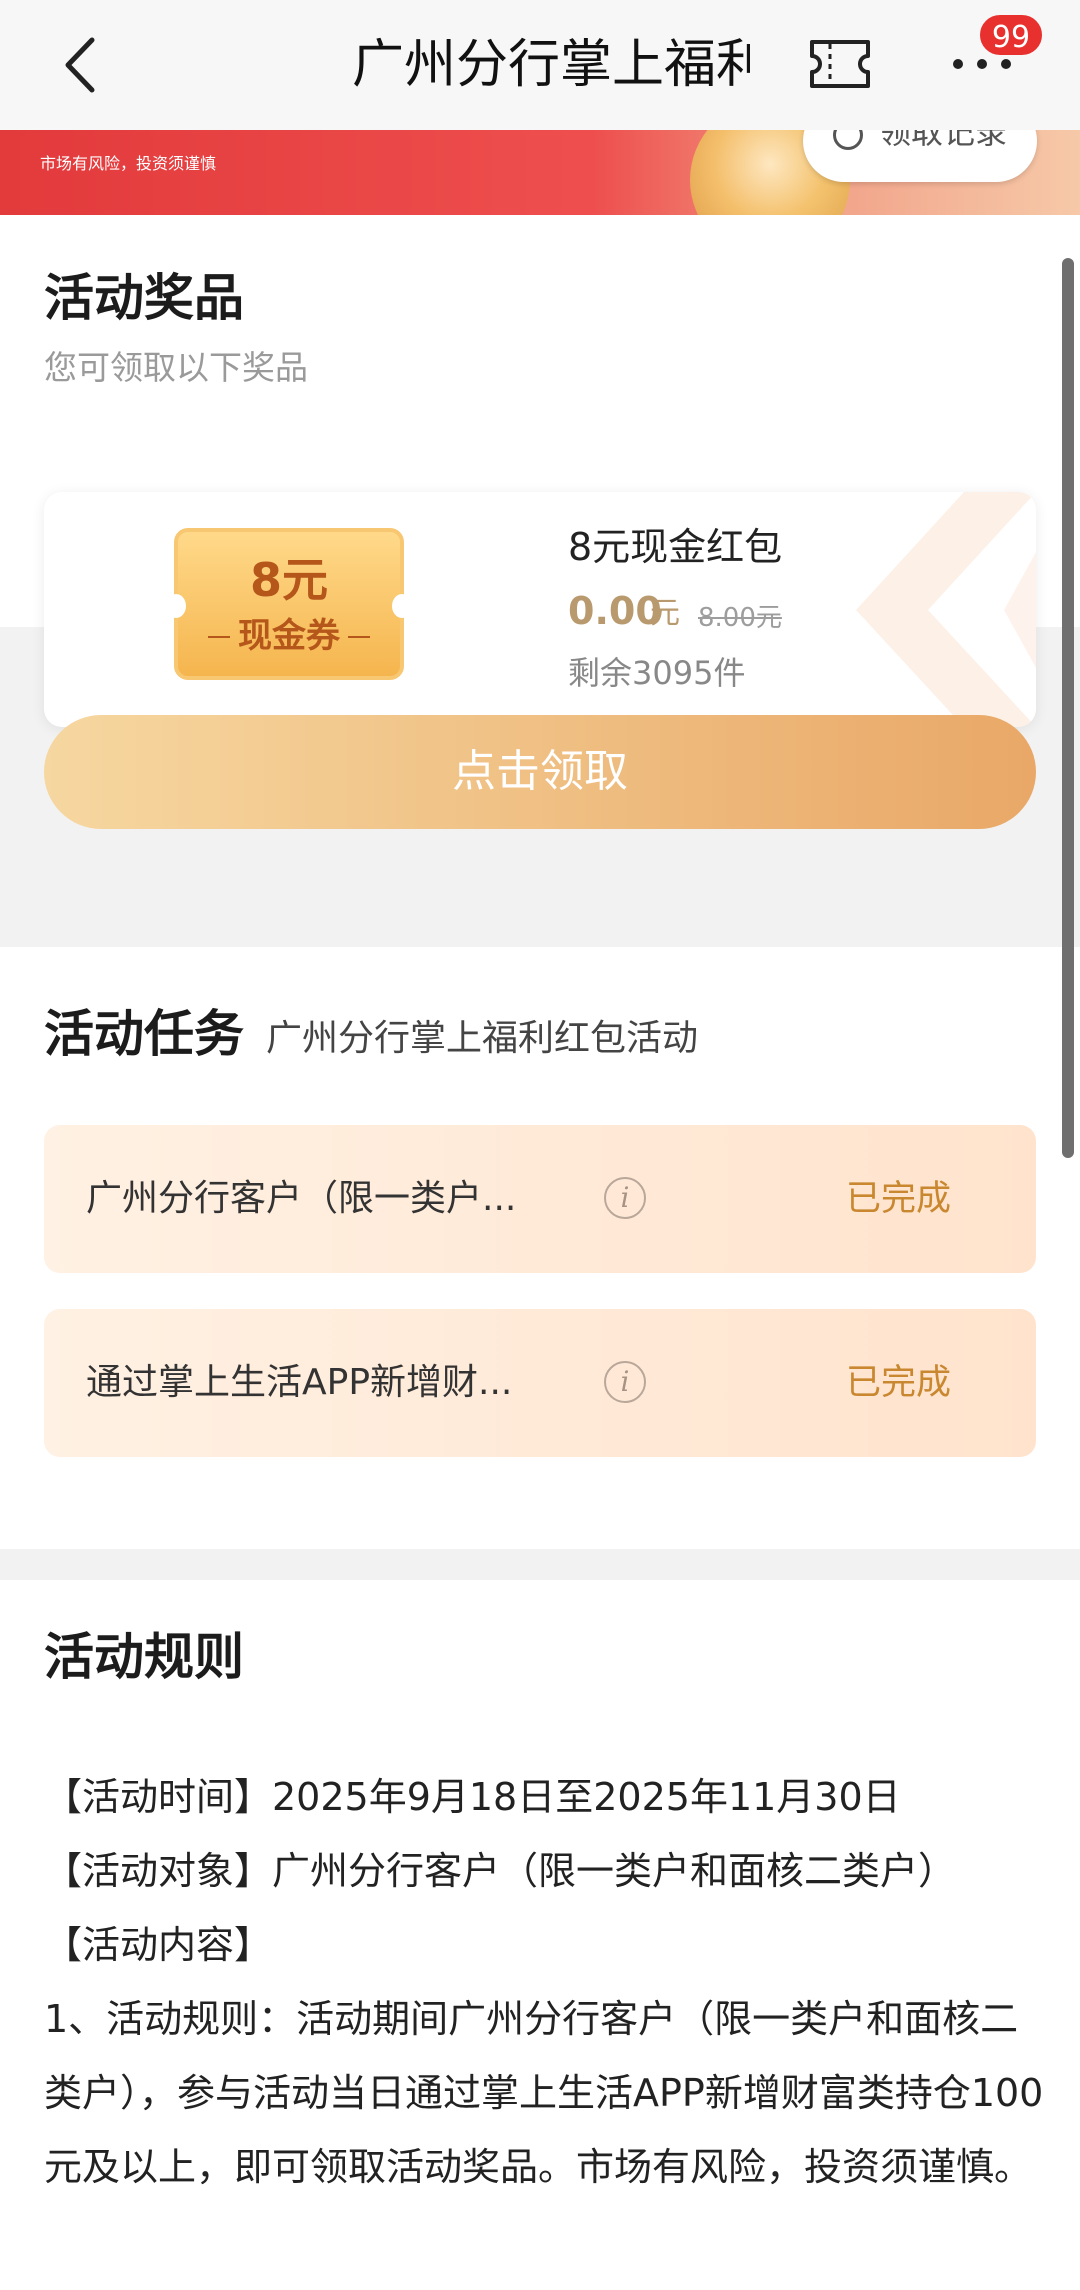 The height and width of the screenshot is (2290, 1080). I want to click on ticket-icon, so click(840, 64).